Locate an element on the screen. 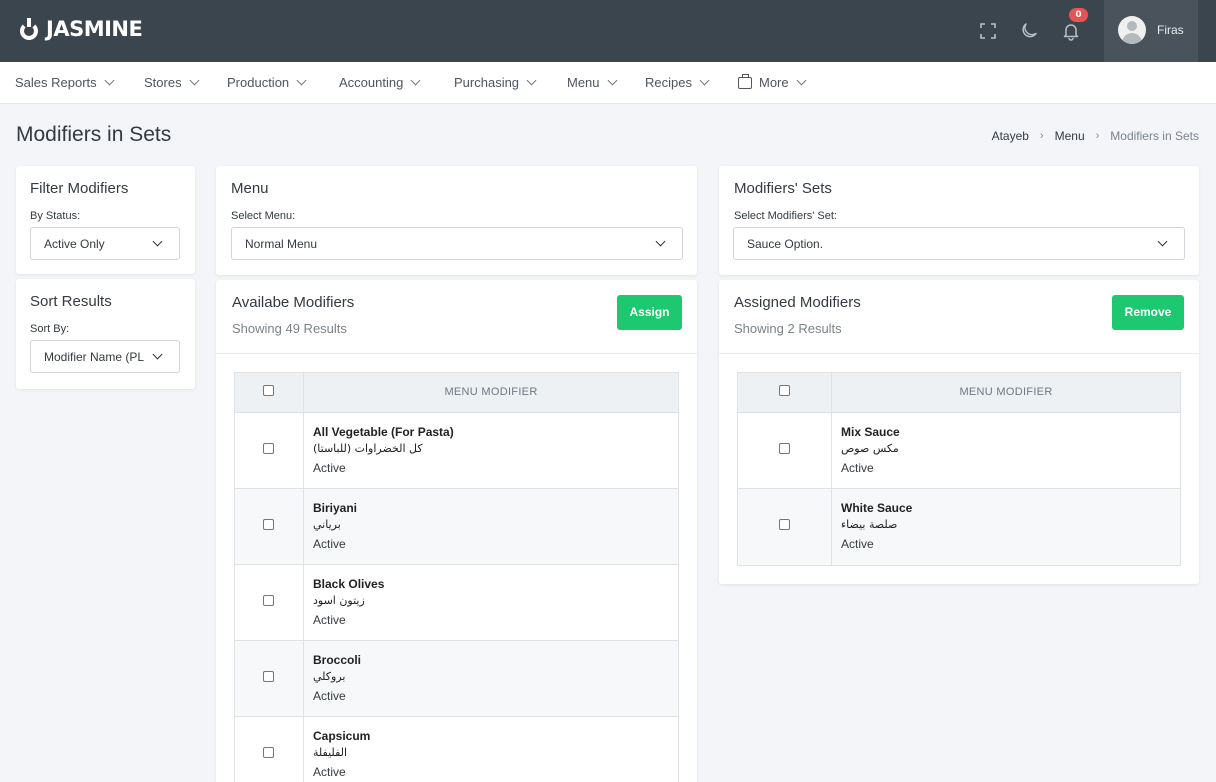  table-row: Black Olives زيتون اسود Active is located at coordinates (456, 603).